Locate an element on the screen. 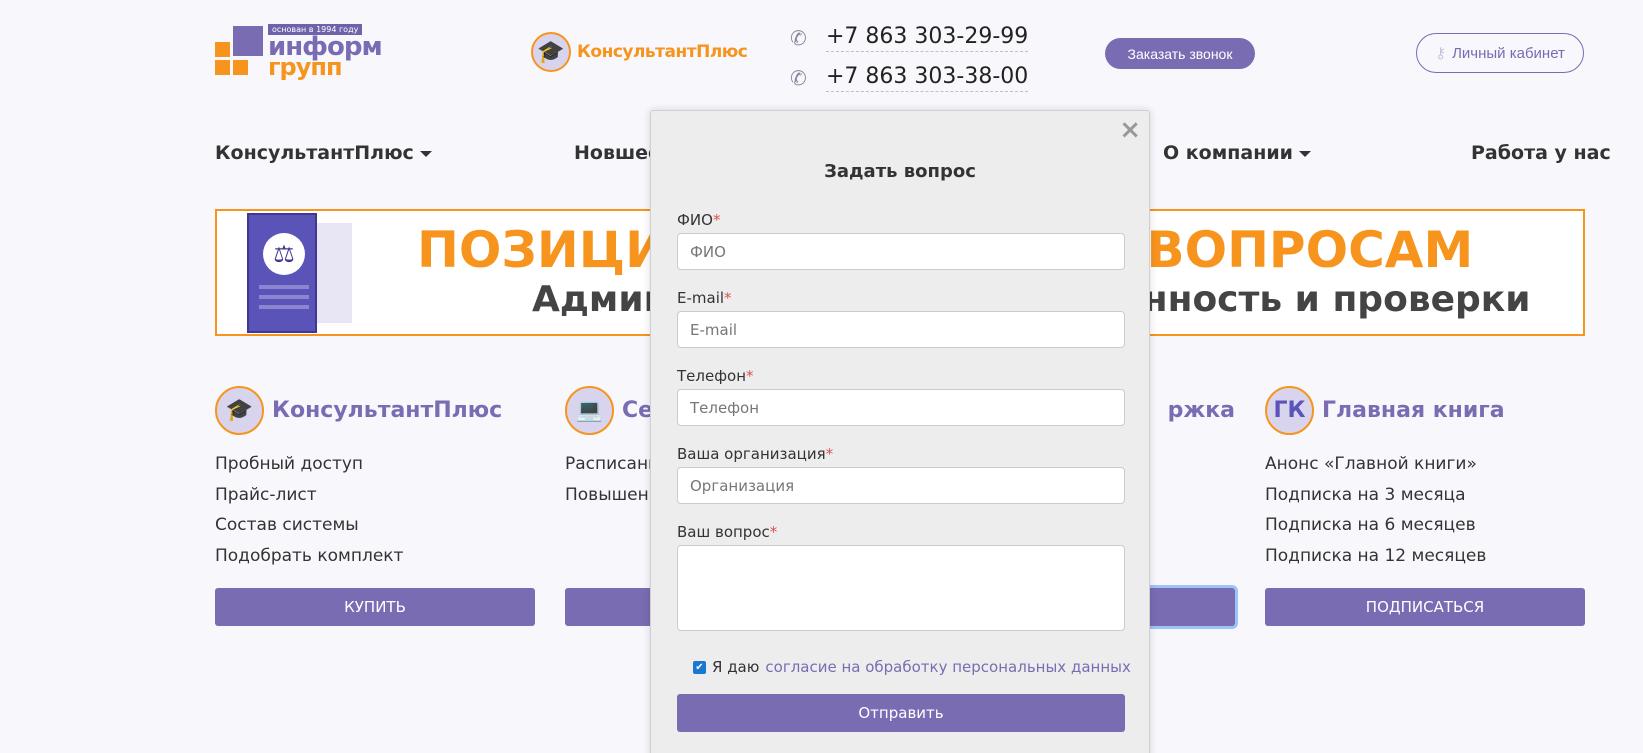 This screenshot has width=1643, height=753. nav-item-label: О компании is located at coordinates (1228, 153).